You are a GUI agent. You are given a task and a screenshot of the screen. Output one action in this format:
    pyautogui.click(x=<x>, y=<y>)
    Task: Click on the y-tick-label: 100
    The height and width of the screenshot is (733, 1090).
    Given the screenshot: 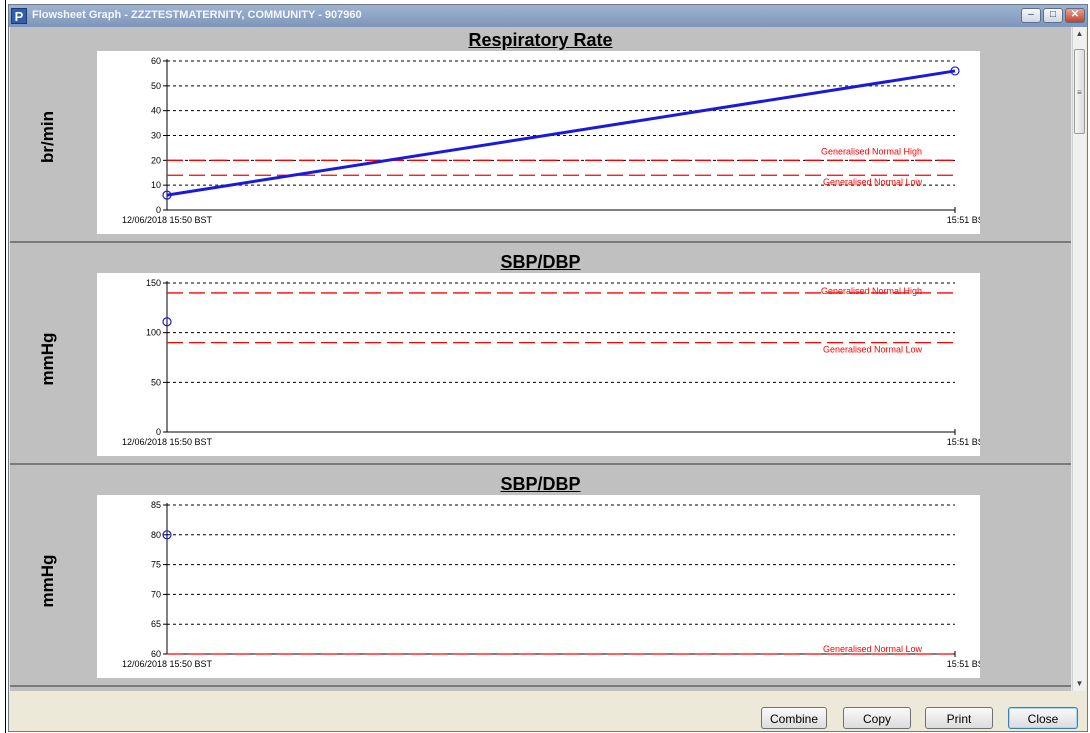 What is the action you would take?
    pyautogui.click(x=153, y=333)
    